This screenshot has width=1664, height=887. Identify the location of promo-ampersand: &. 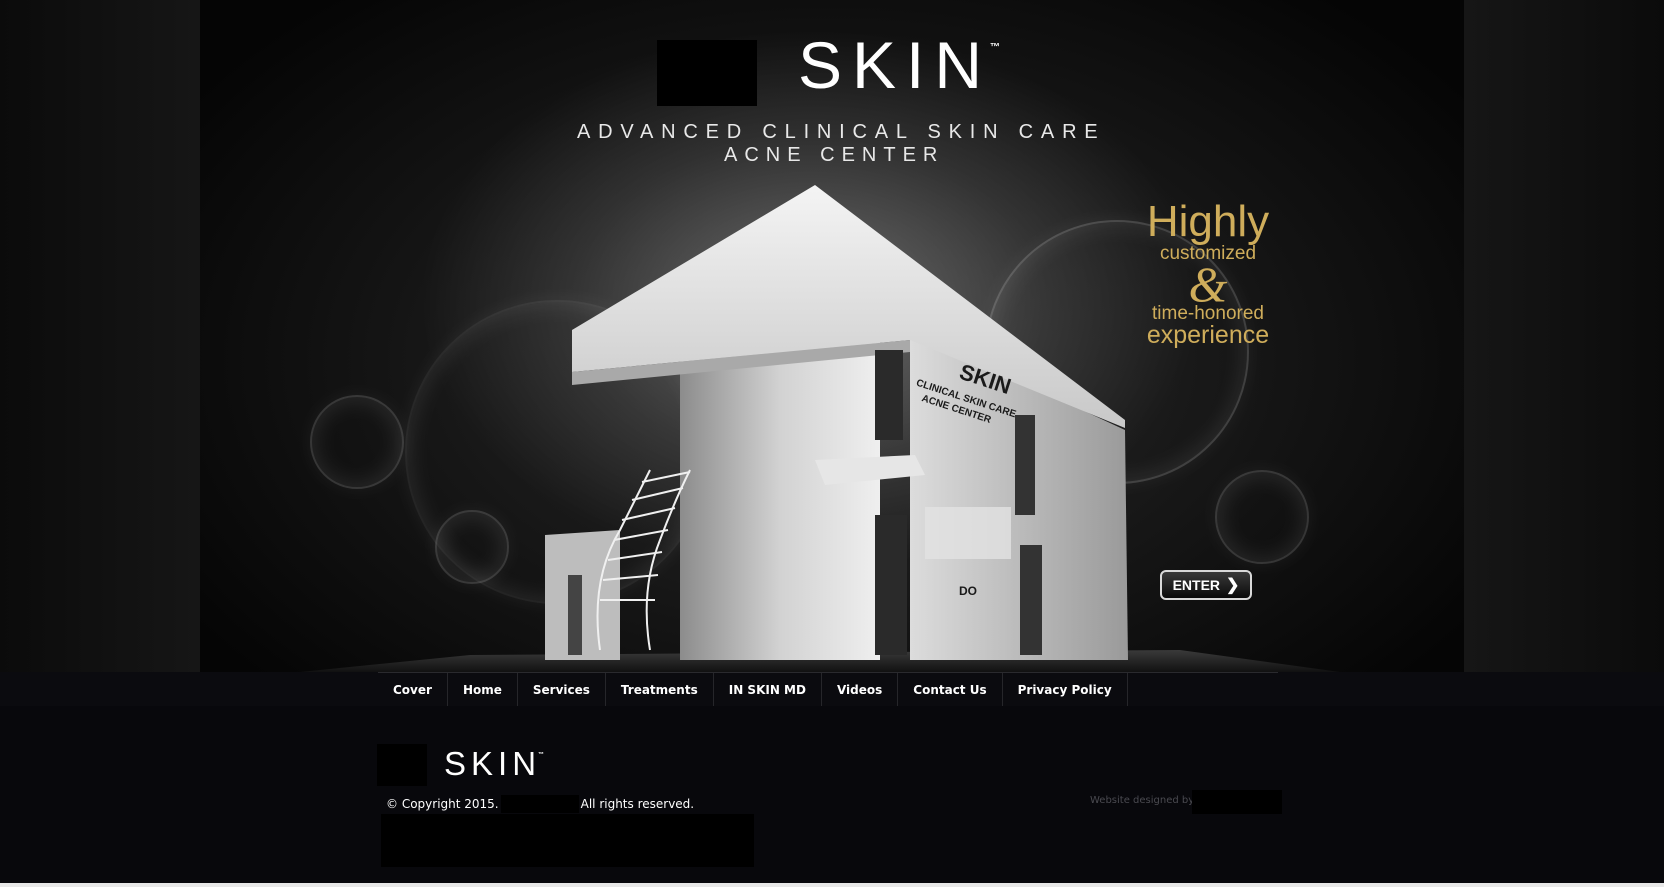
(1208, 284).